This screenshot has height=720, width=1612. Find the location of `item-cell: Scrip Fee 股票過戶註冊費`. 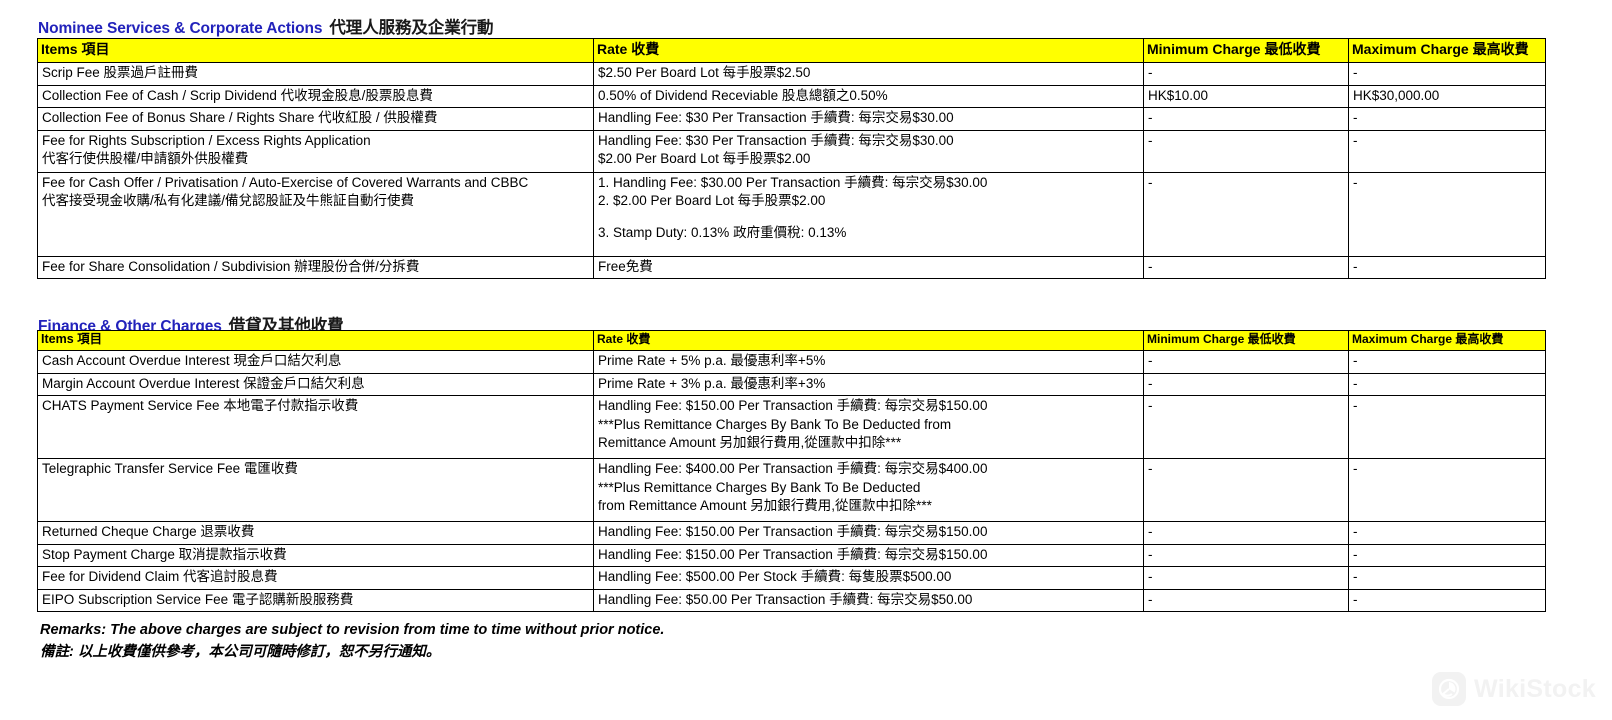

item-cell: Scrip Fee 股票過戶註冊費 is located at coordinates (315, 74).